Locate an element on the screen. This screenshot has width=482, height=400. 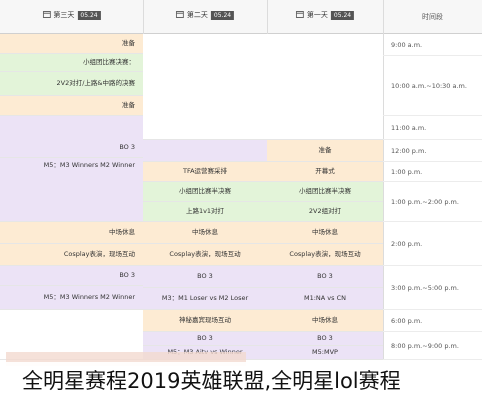
time-slot: 1:00 p.m.~2:00 p.m. is located at coordinates (432, 202).